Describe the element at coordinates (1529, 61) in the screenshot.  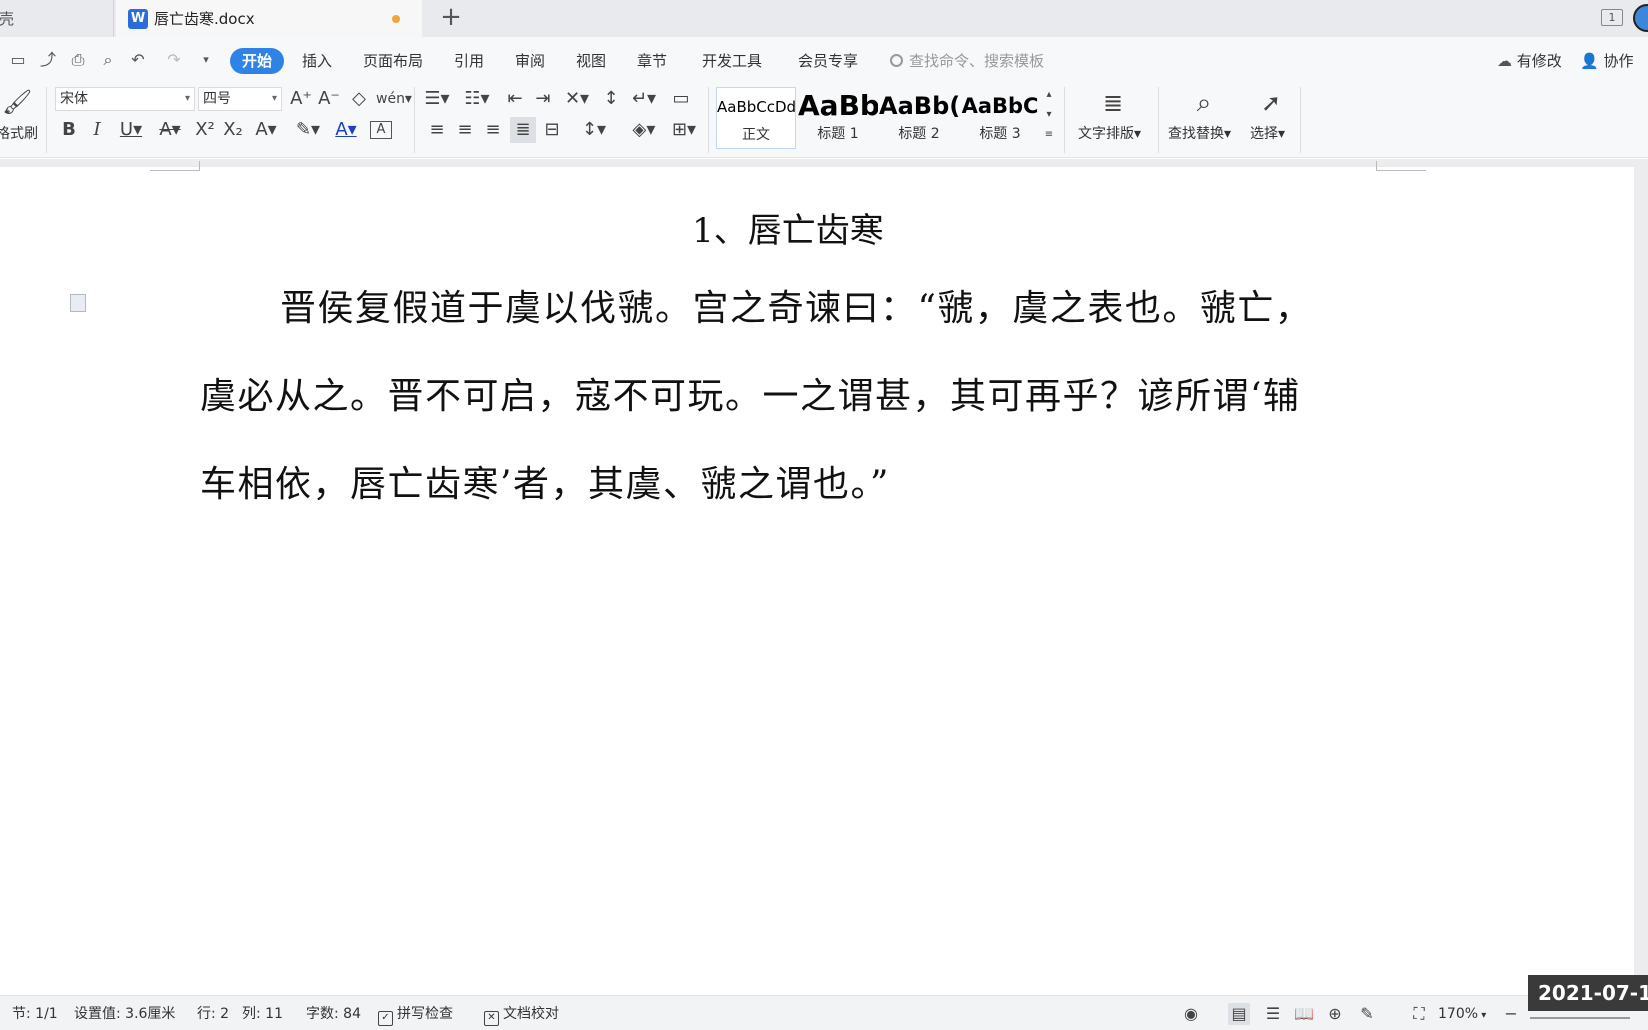
I see `revision-button: ☁ 有修改` at that location.